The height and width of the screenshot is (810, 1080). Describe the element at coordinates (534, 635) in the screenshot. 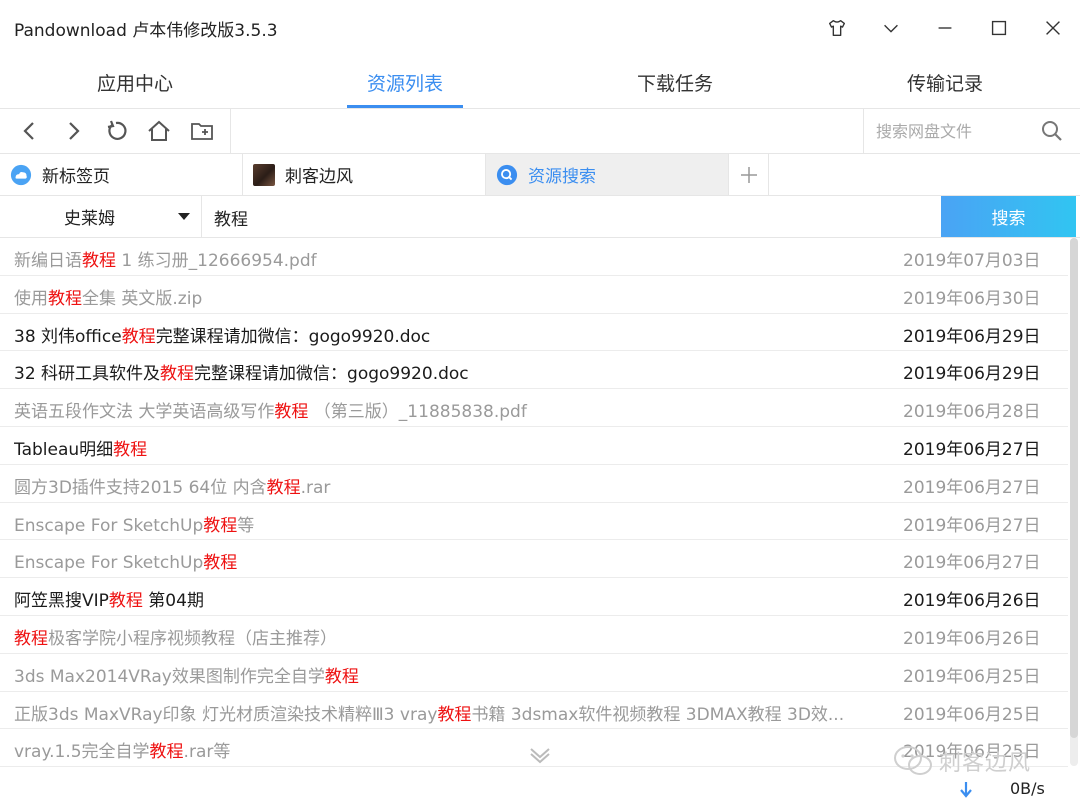

I see `result-row: 教程极客学院小程序视频教程（店主推荐） 2019年06月26日` at that location.